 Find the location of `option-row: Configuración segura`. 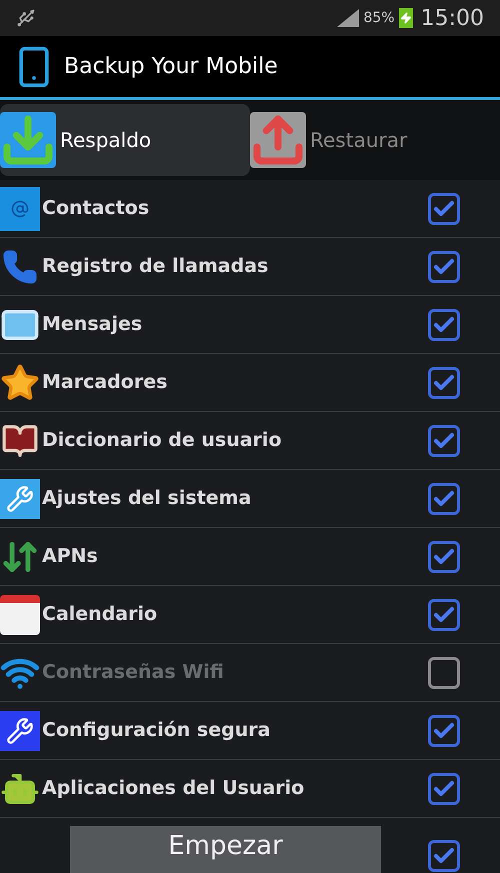

option-row: Configuración segura is located at coordinates (250, 731).